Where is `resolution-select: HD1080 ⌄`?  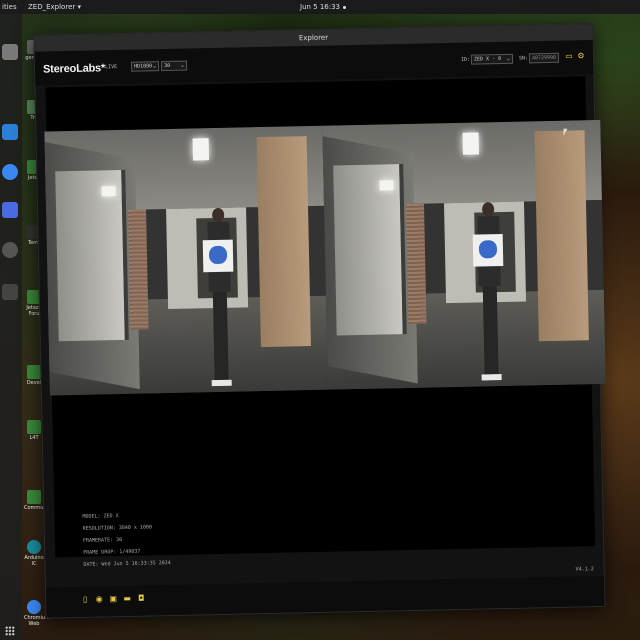
resolution-select: HD1080 ⌄ is located at coordinates (145, 66).